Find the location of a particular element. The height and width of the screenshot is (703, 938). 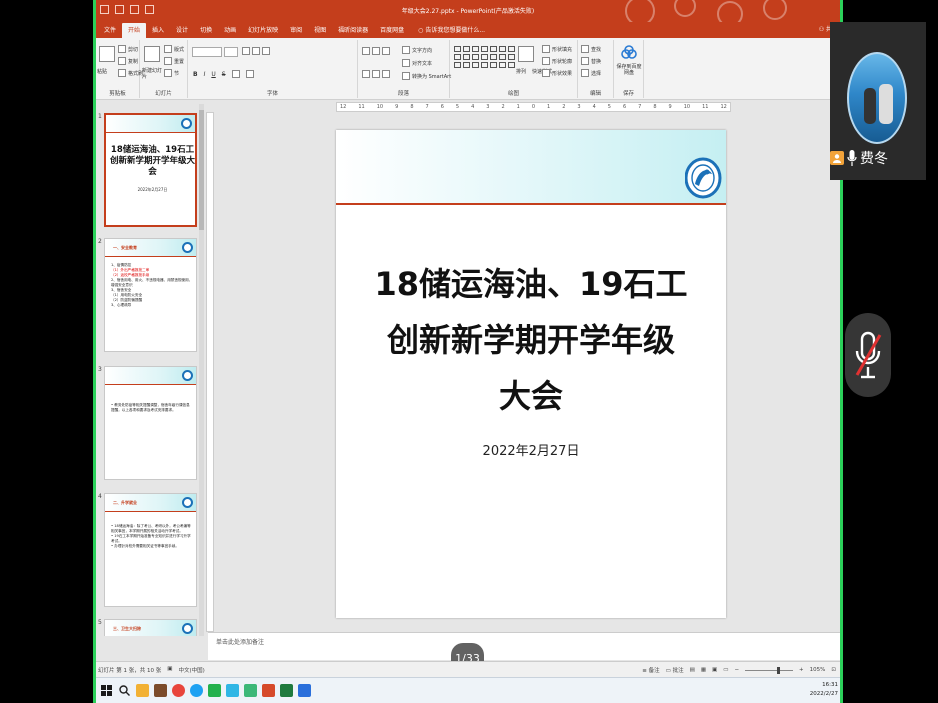

slideshow-view-icon: ▭ is located at coordinates (725, 670).